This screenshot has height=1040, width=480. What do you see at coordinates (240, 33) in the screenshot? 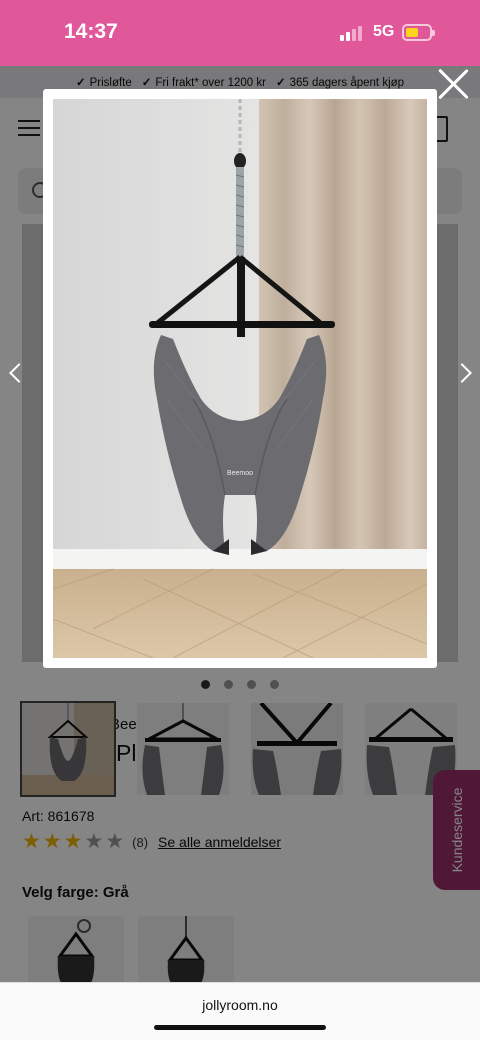
I see `status-bar: 14:37 5G` at bounding box center [240, 33].